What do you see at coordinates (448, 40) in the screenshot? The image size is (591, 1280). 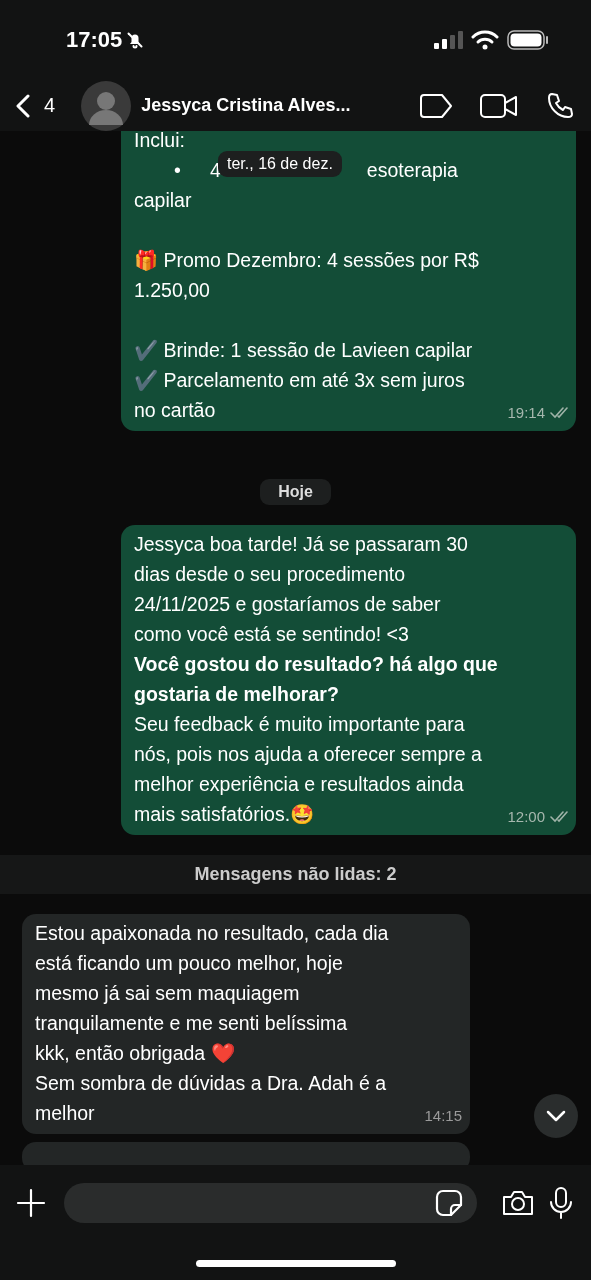 I see `signal-icon` at bounding box center [448, 40].